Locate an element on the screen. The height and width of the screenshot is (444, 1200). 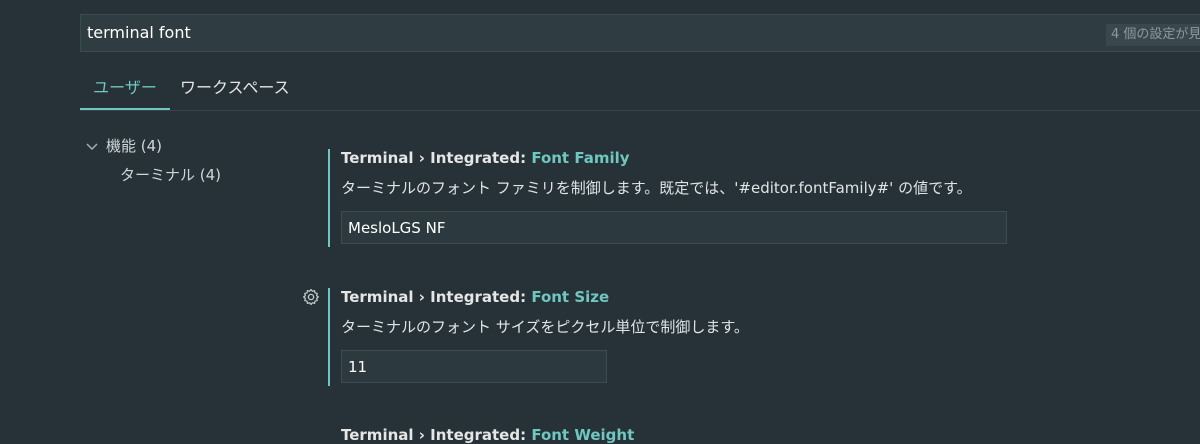
search-input is located at coordinates (537, 33).